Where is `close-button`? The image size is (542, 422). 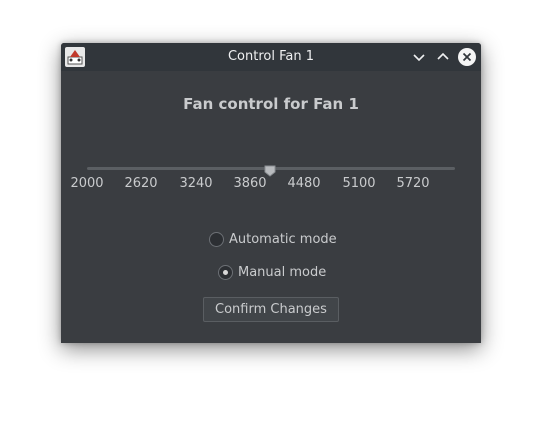
close-button is located at coordinates (467, 57).